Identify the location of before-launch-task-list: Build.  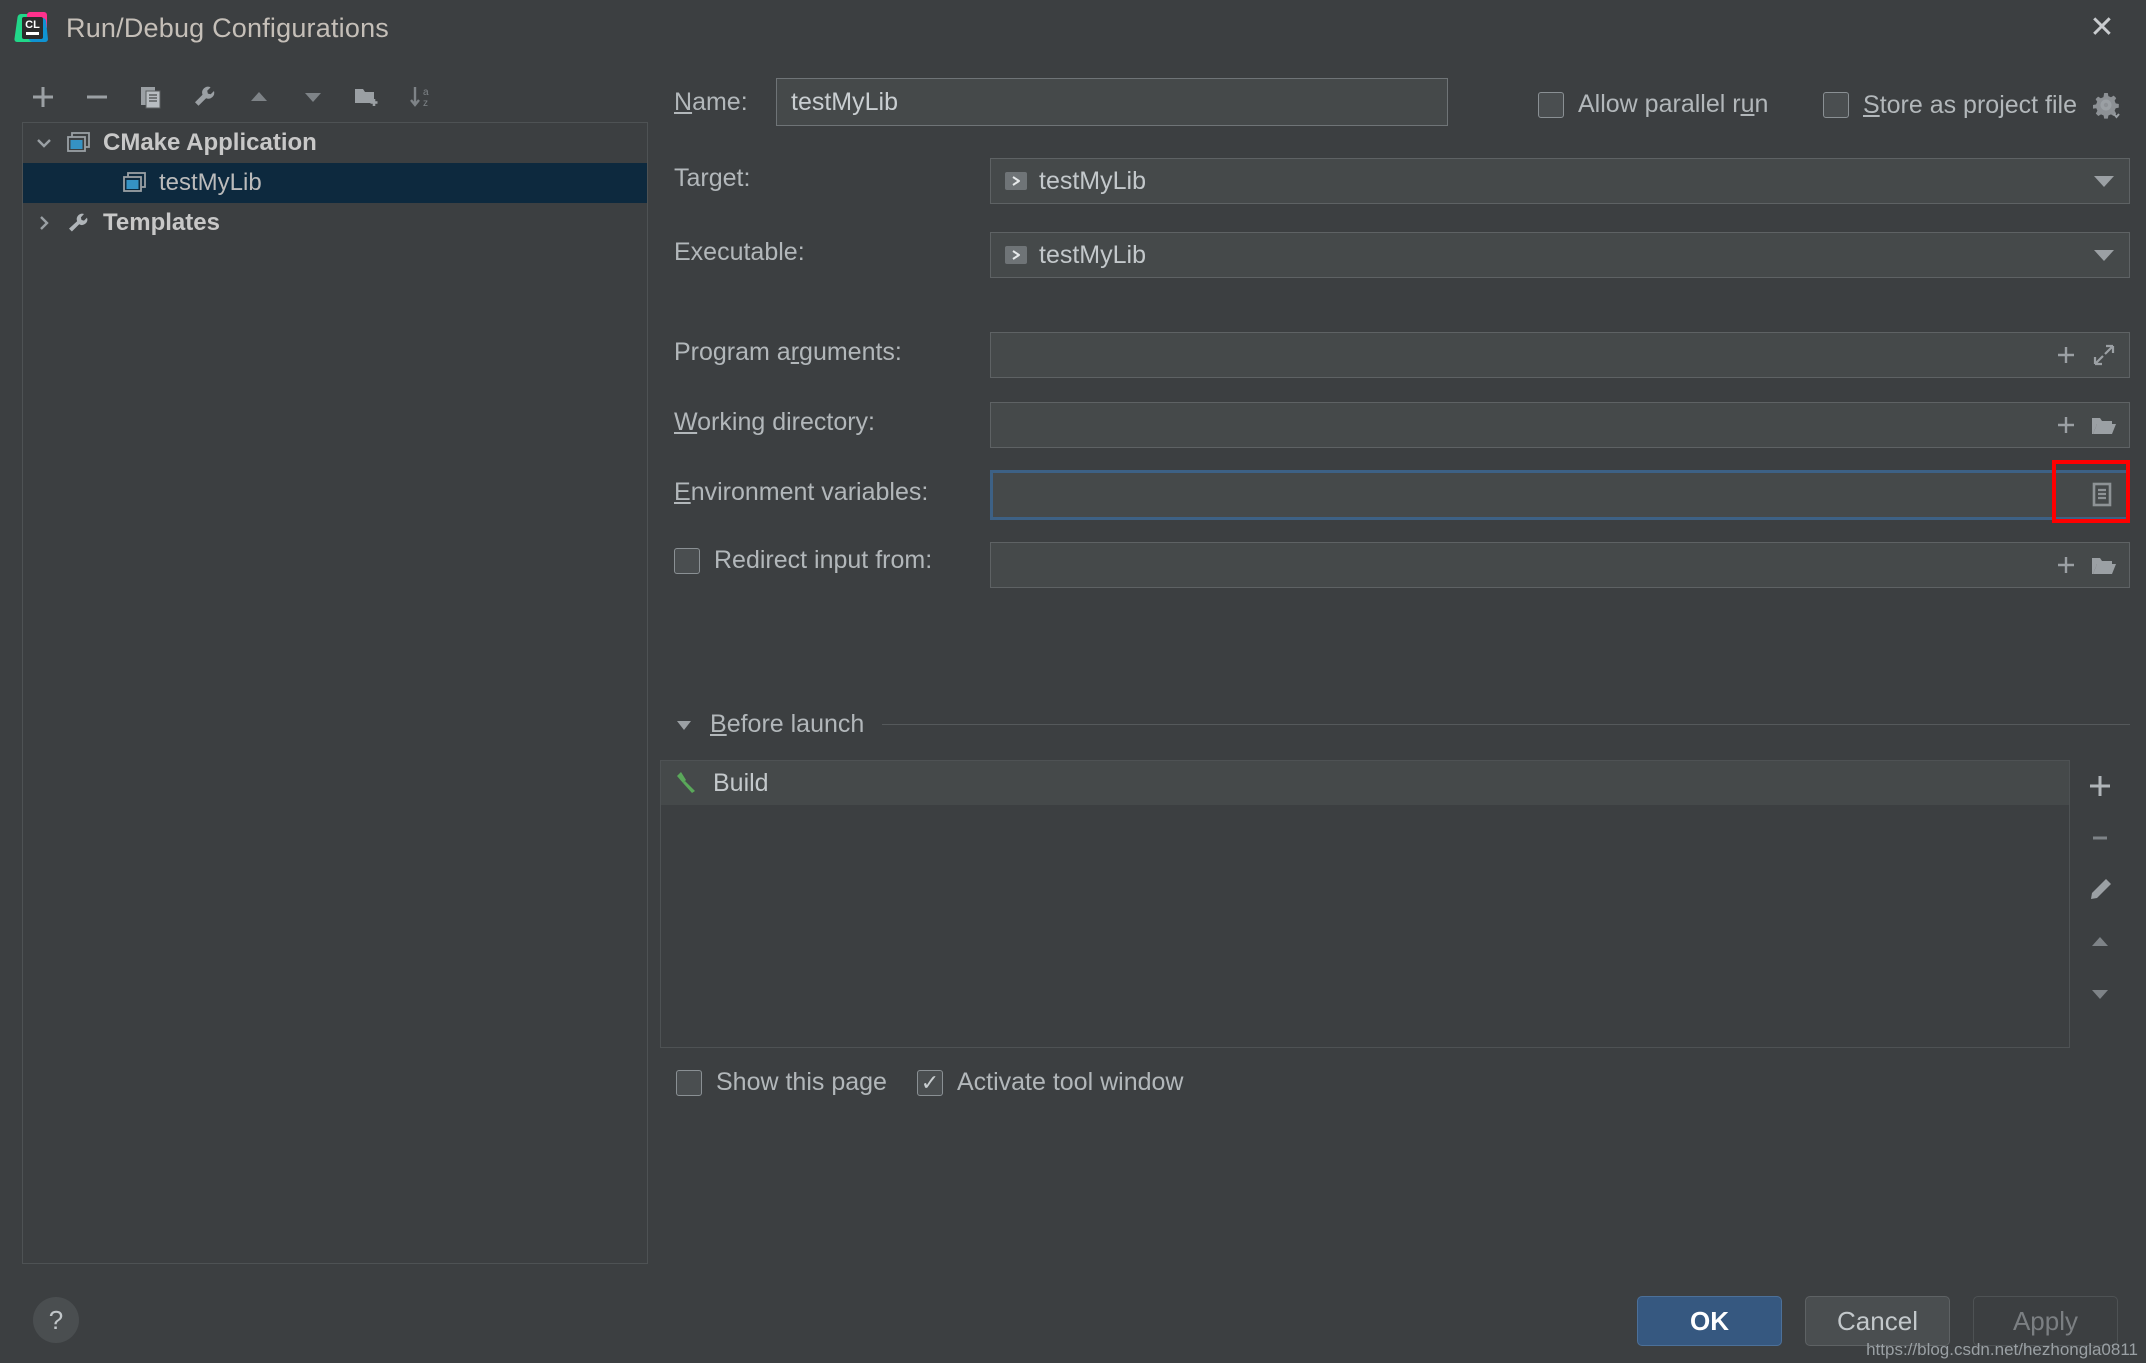
(1365, 904).